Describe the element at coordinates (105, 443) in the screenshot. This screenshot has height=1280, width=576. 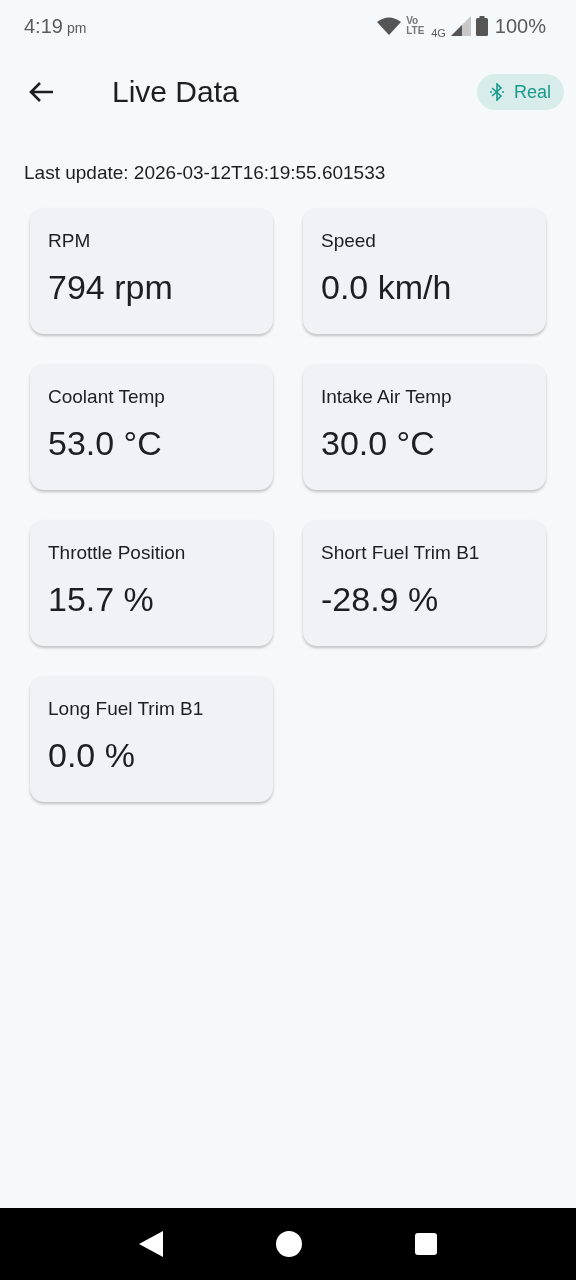
I see `metric-value: 53.0 °C` at that location.